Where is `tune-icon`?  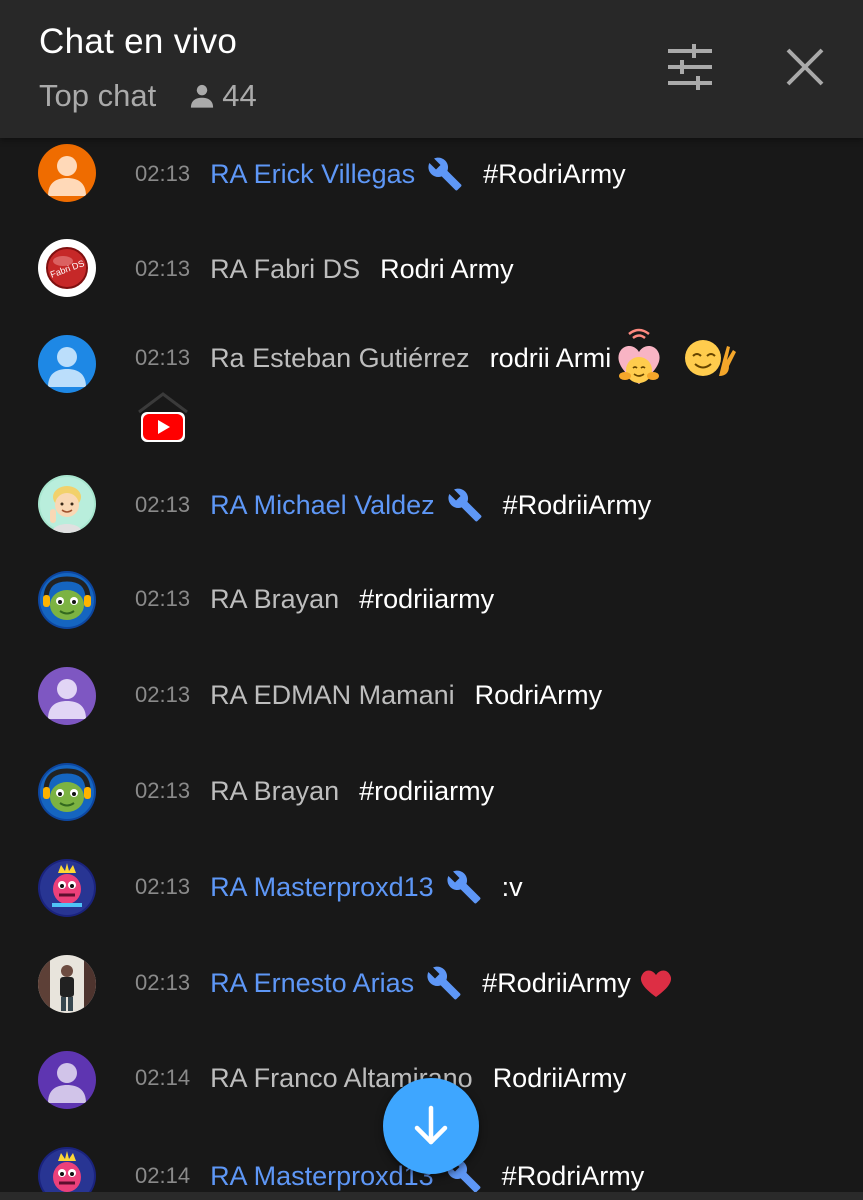 tune-icon is located at coordinates (690, 67).